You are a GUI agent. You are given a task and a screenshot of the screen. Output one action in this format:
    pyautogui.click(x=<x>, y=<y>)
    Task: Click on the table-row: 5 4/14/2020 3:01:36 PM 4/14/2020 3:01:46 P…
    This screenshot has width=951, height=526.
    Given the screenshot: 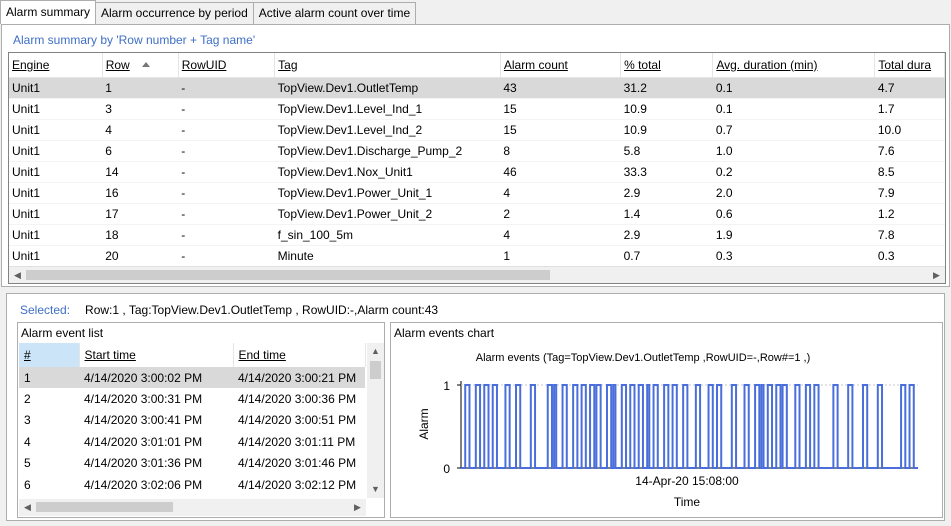 What is the action you would take?
    pyautogui.click(x=192, y=463)
    